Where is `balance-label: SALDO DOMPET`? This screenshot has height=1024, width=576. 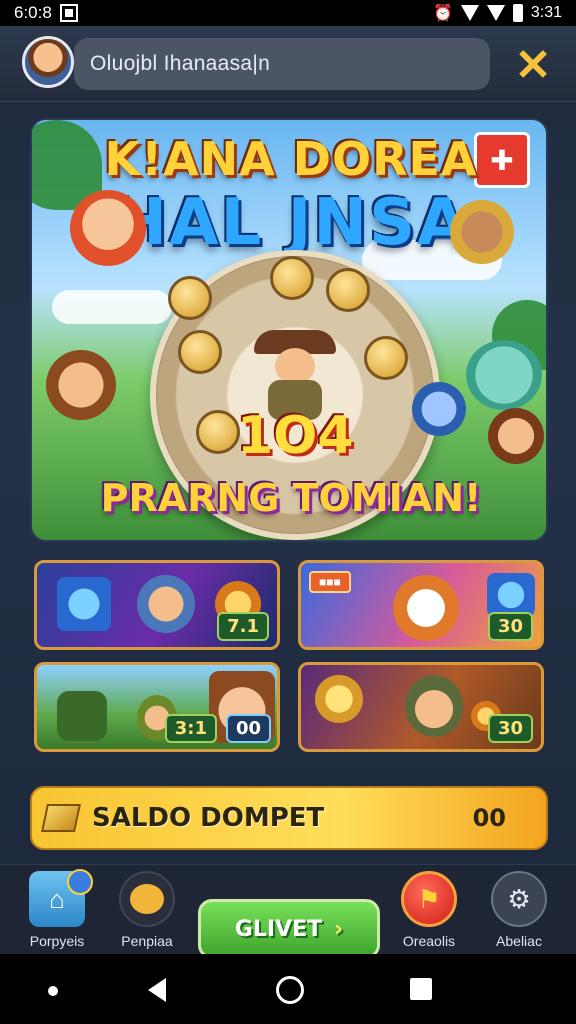
balance-label: SALDO DOMPET is located at coordinates (208, 818).